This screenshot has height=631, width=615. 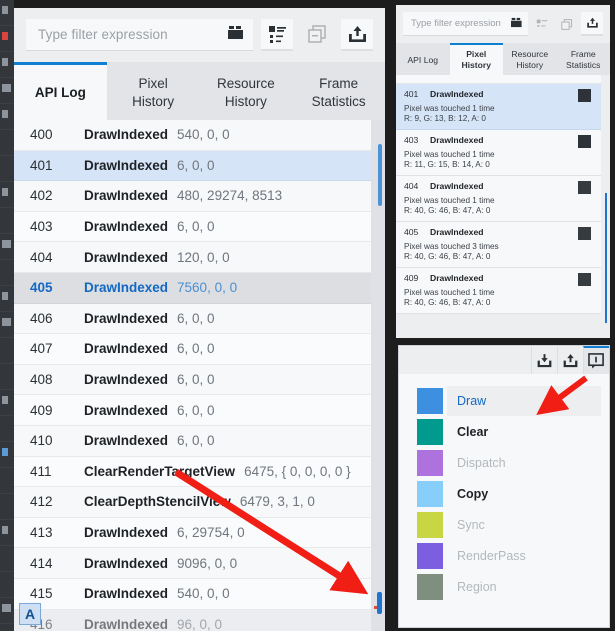 I want to click on tab-pixel-history-label: Pixel History, so click(x=153, y=92).